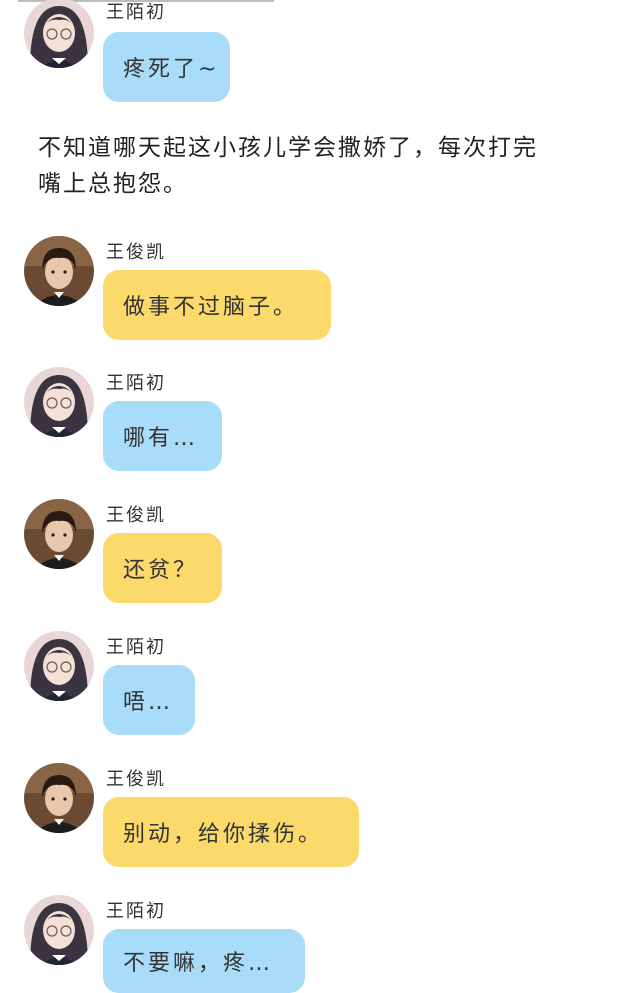 The height and width of the screenshot is (993, 640). Describe the element at coordinates (211, 307) in the screenshot. I see `message-text: 做事不过脑子。` at that location.